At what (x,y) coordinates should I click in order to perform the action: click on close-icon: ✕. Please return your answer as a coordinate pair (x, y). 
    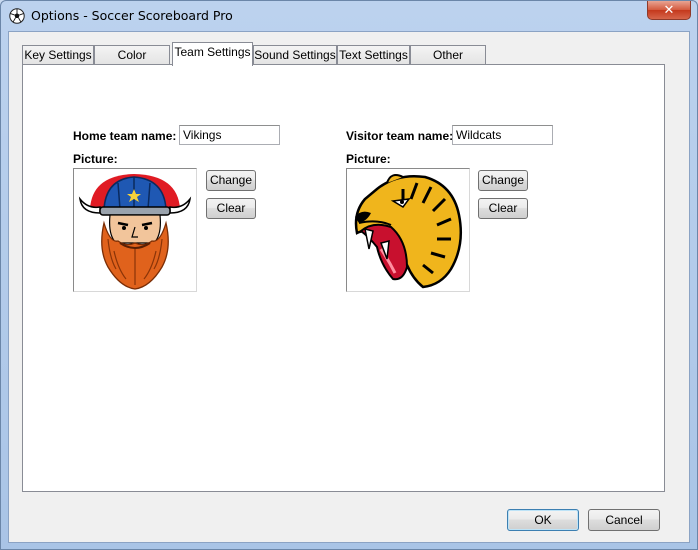
    Looking at the image, I should click on (669, 10).